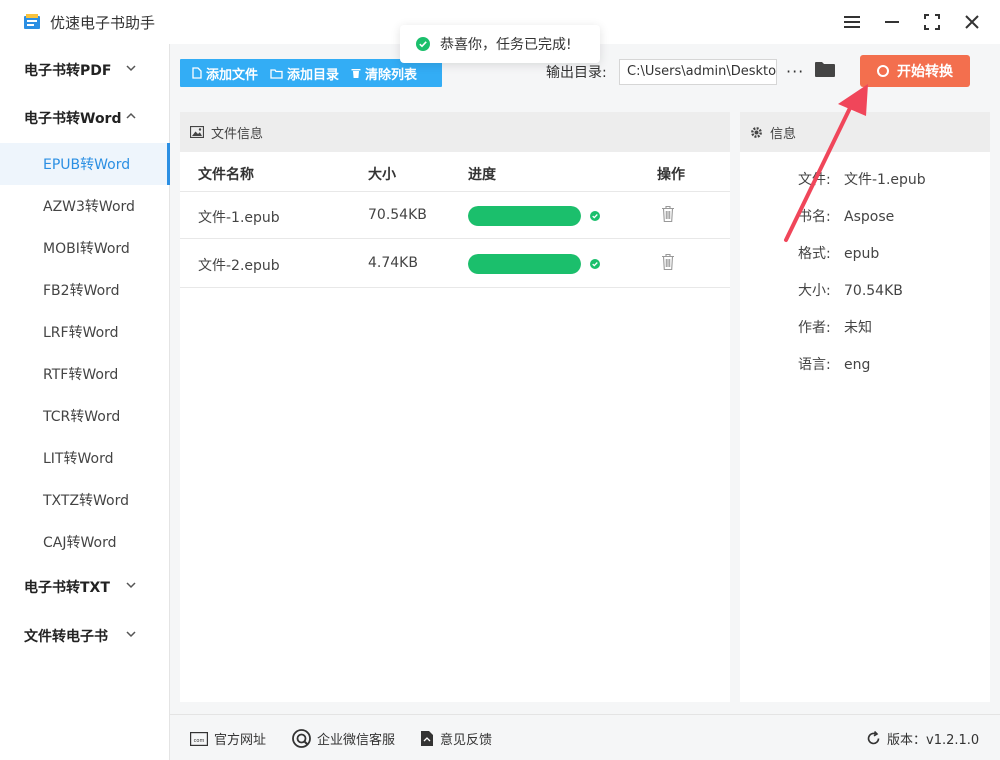  What do you see at coordinates (857, 365) in the screenshot?
I see `info-value: eng` at bounding box center [857, 365].